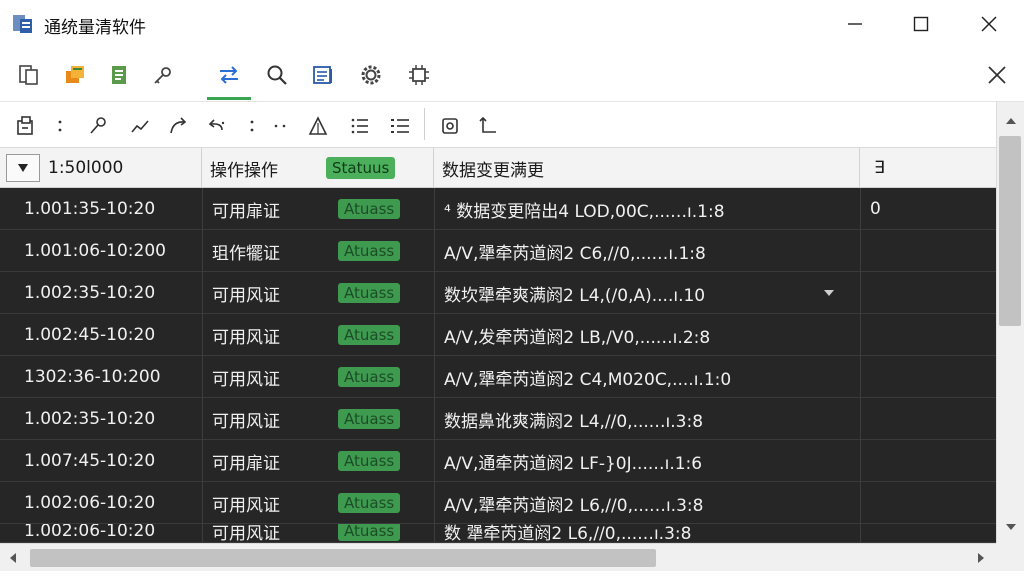 The image size is (1024, 576). I want to click on scroll-right-button, so click(981, 558).